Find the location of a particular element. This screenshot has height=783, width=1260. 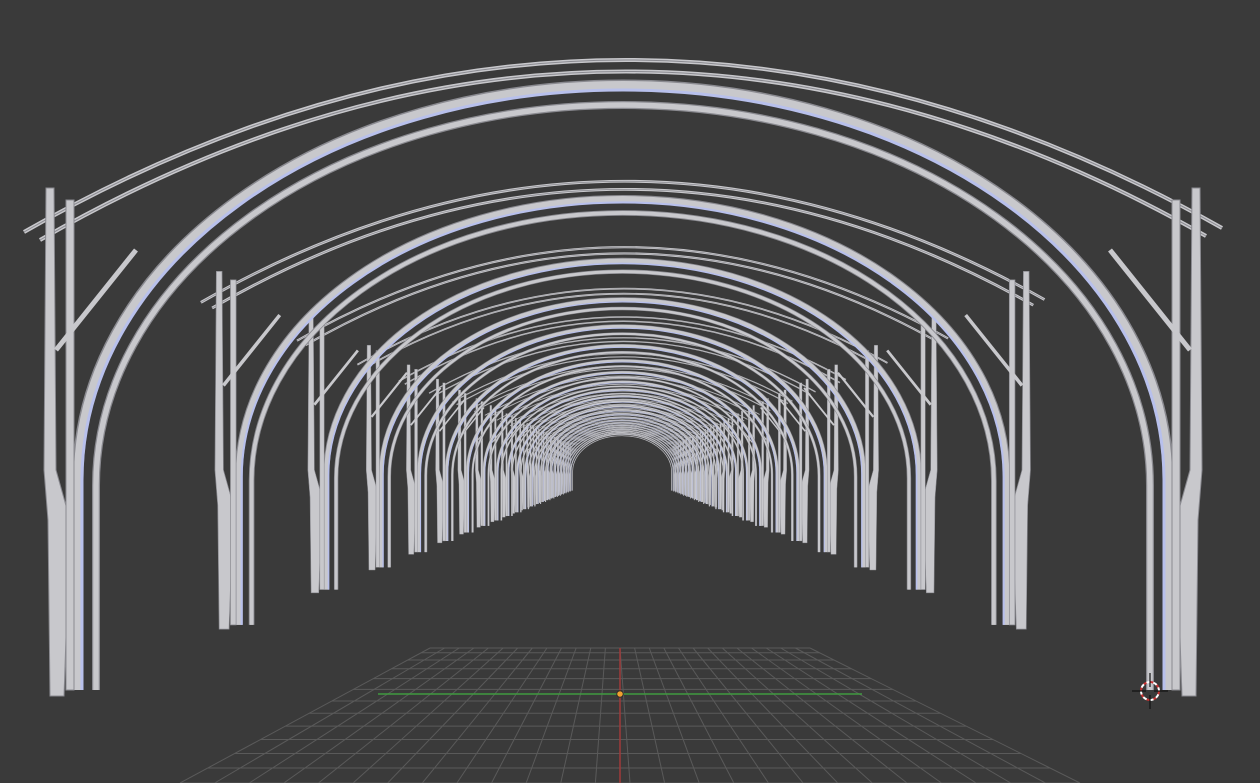

arch-rib is located at coordinates (622, 442).